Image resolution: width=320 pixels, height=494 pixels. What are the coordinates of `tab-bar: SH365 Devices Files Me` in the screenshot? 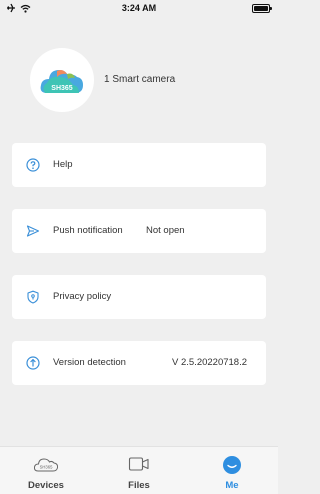 It's located at (139, 470).